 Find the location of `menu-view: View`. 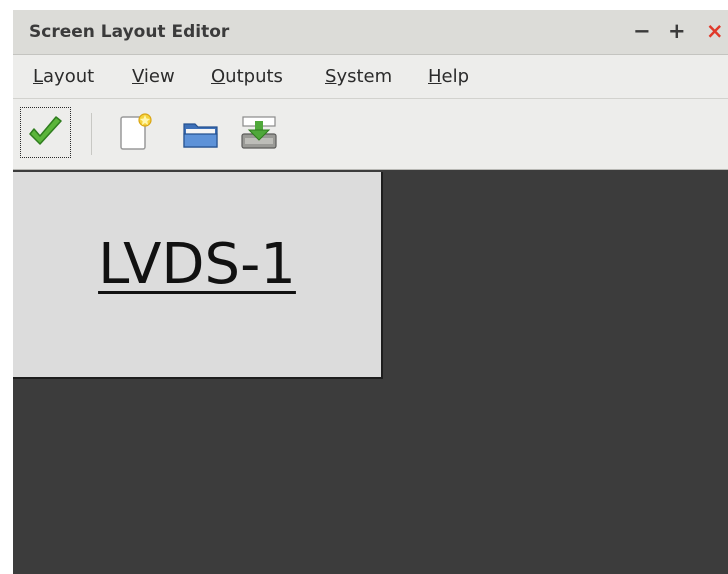

menu-view: View is located at coordinates (153, 76).